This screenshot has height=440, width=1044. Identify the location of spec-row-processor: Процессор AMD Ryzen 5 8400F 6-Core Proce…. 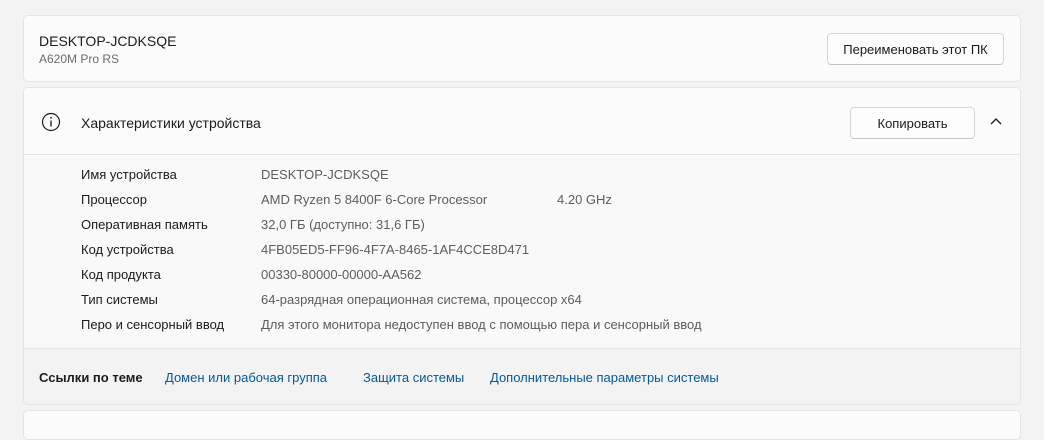
(522, 202).